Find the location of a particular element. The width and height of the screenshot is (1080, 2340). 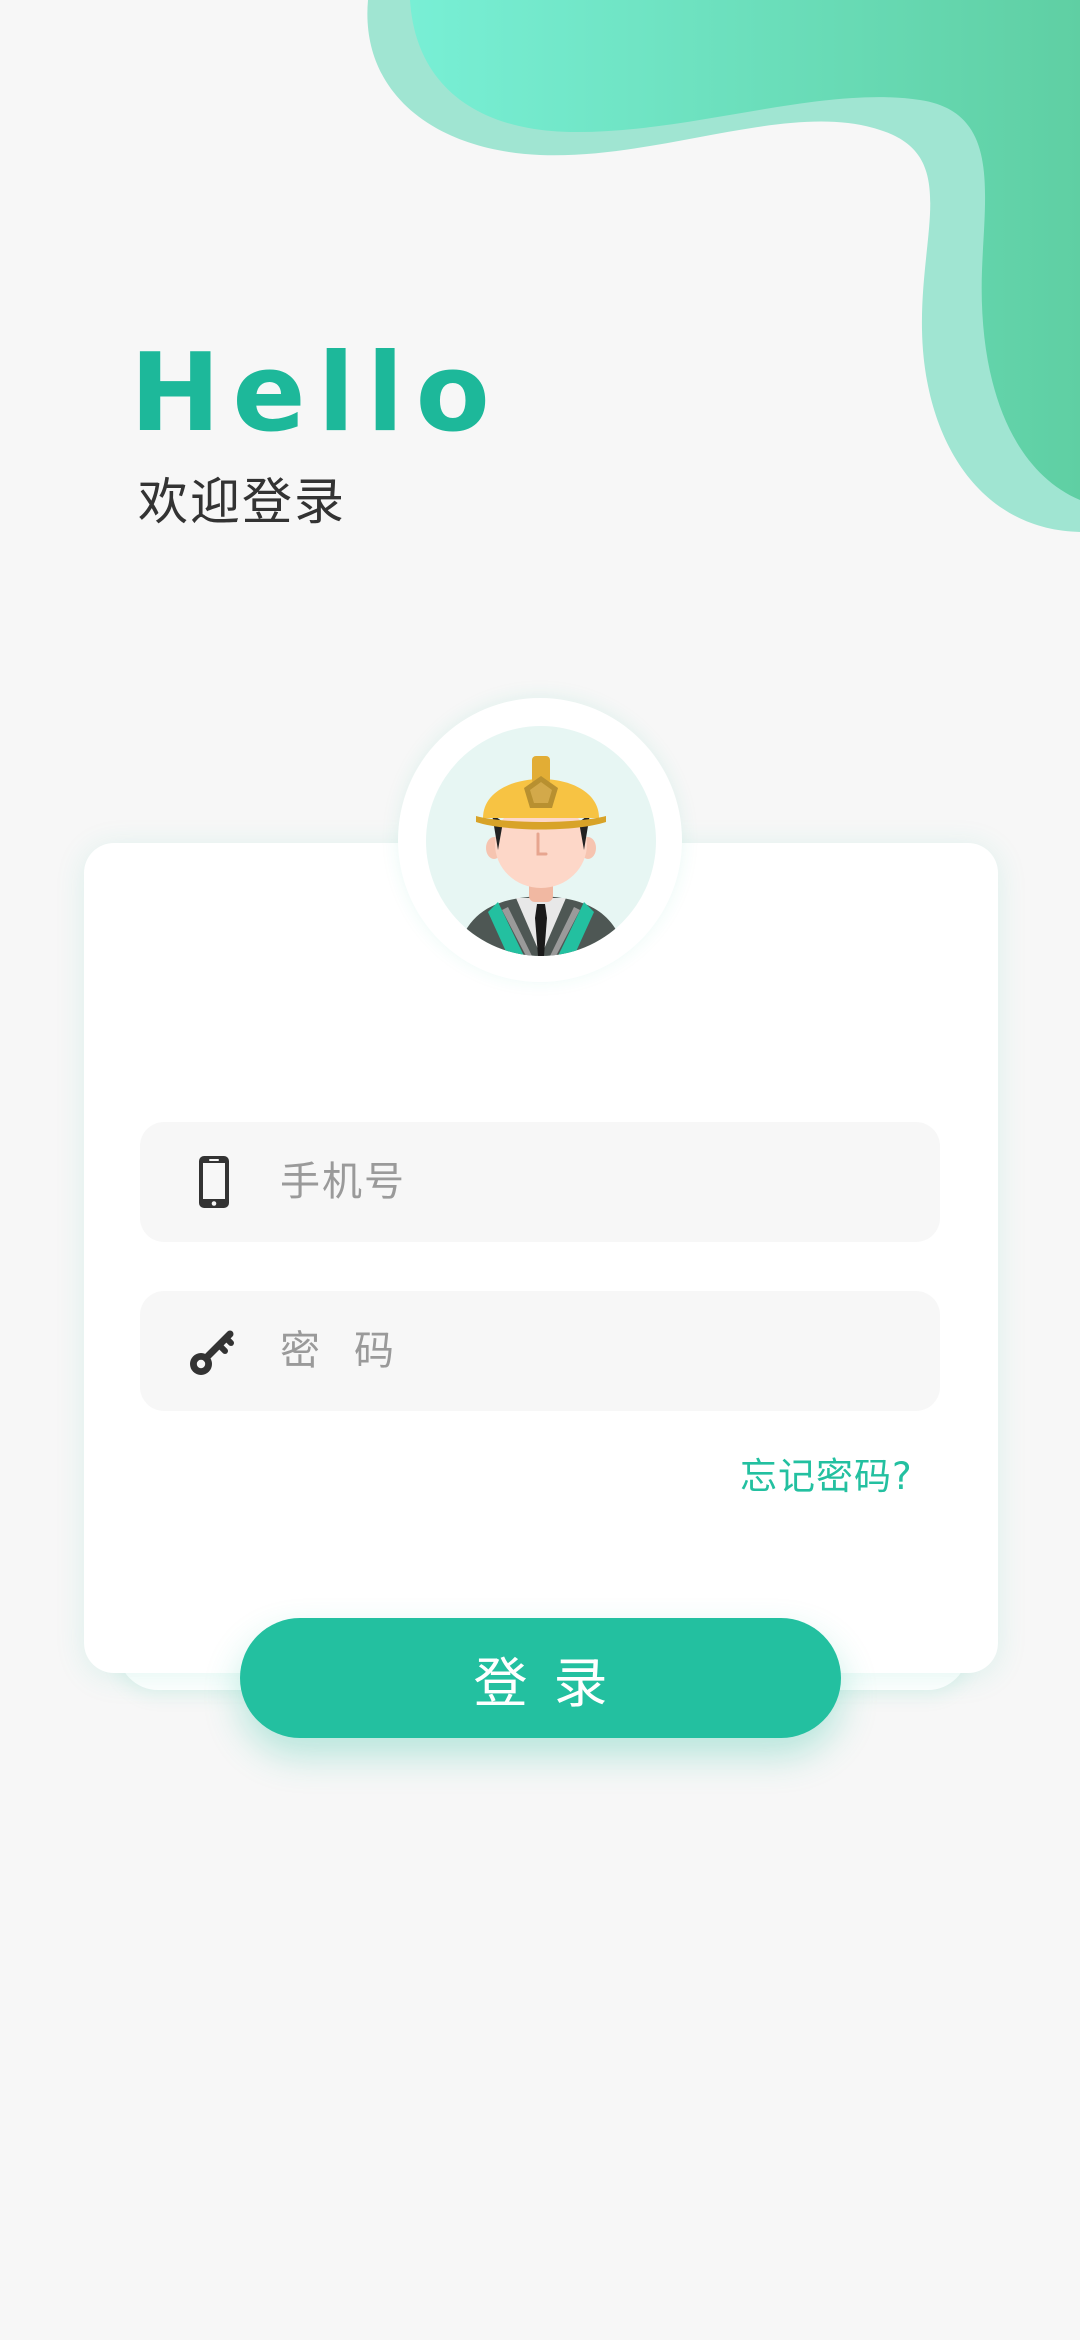

construction-worker-avatar-icon is located at coordinates (541, 841).